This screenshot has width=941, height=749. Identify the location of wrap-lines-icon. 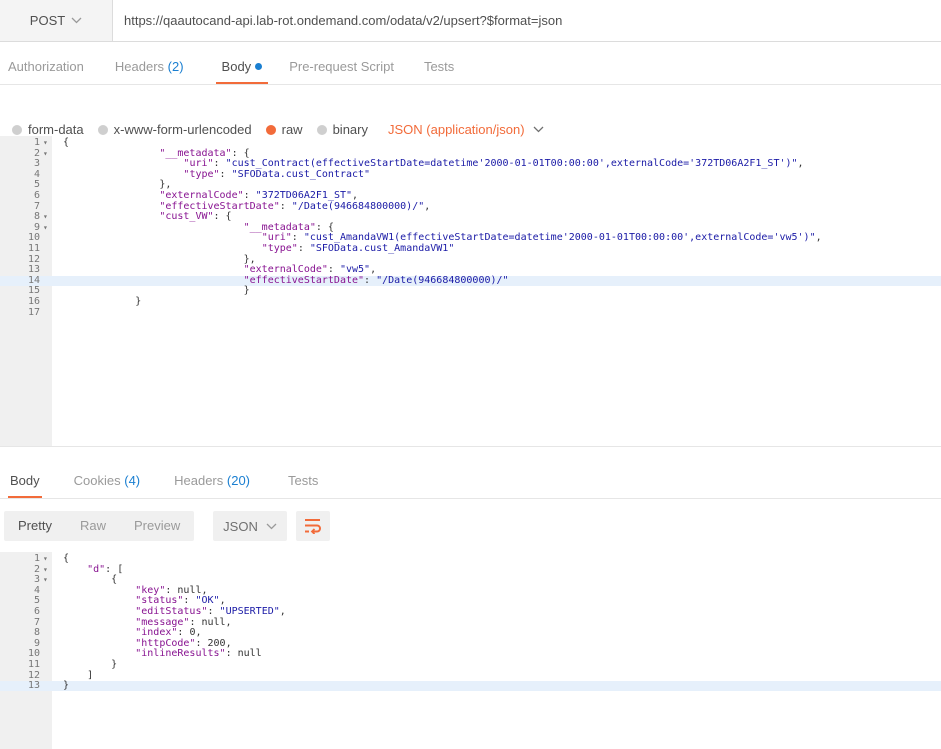
(313, 526).